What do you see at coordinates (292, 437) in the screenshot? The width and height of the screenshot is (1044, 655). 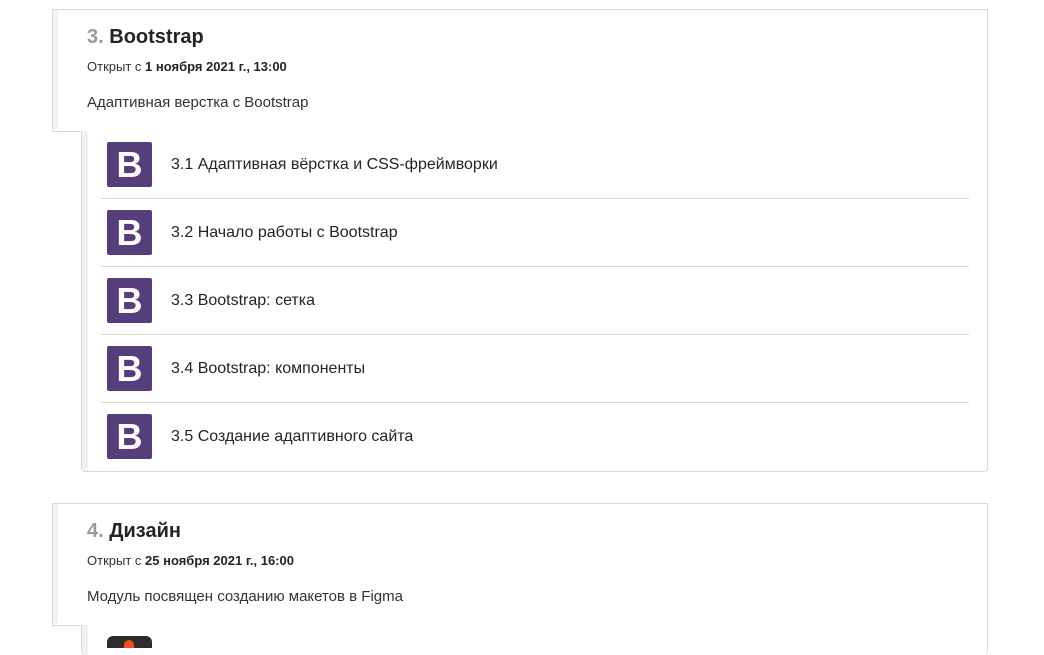 I see `activity-link: 3.5 Создание адаптивного сайта` at bounding box center [292, 437].